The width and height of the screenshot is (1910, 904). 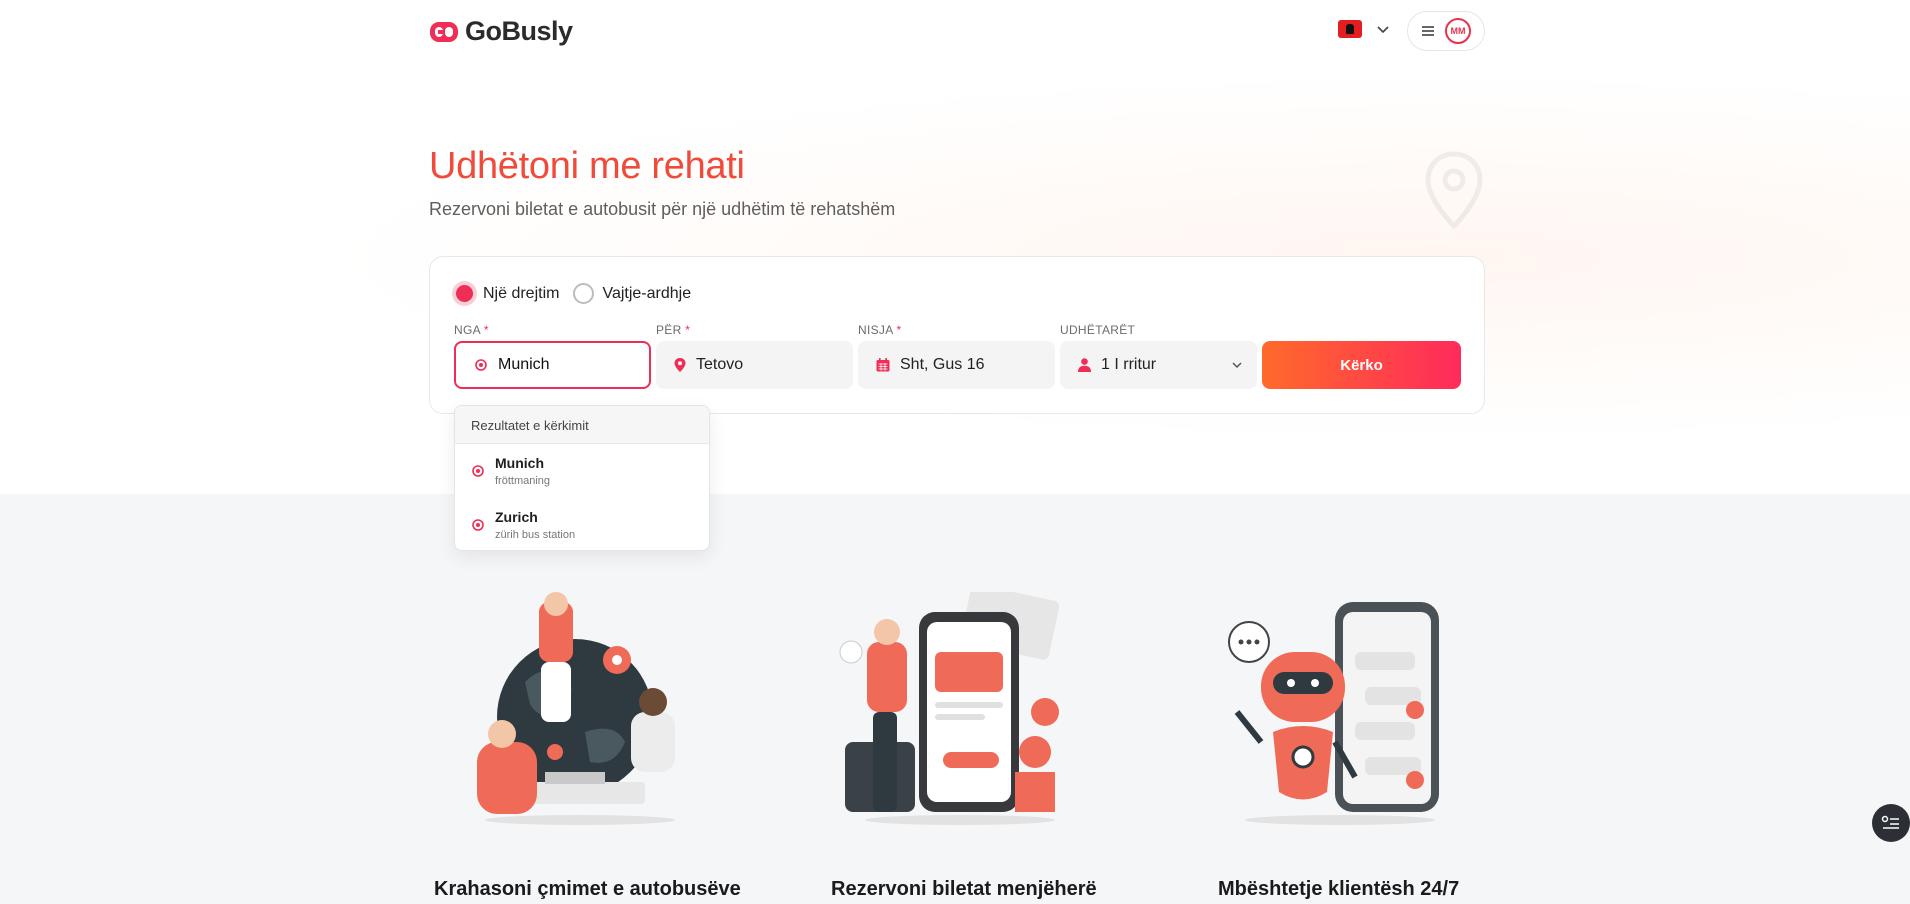 I want to click on dropdown-header: Rezultatet e kërkimit, so click(x=582, y=425).